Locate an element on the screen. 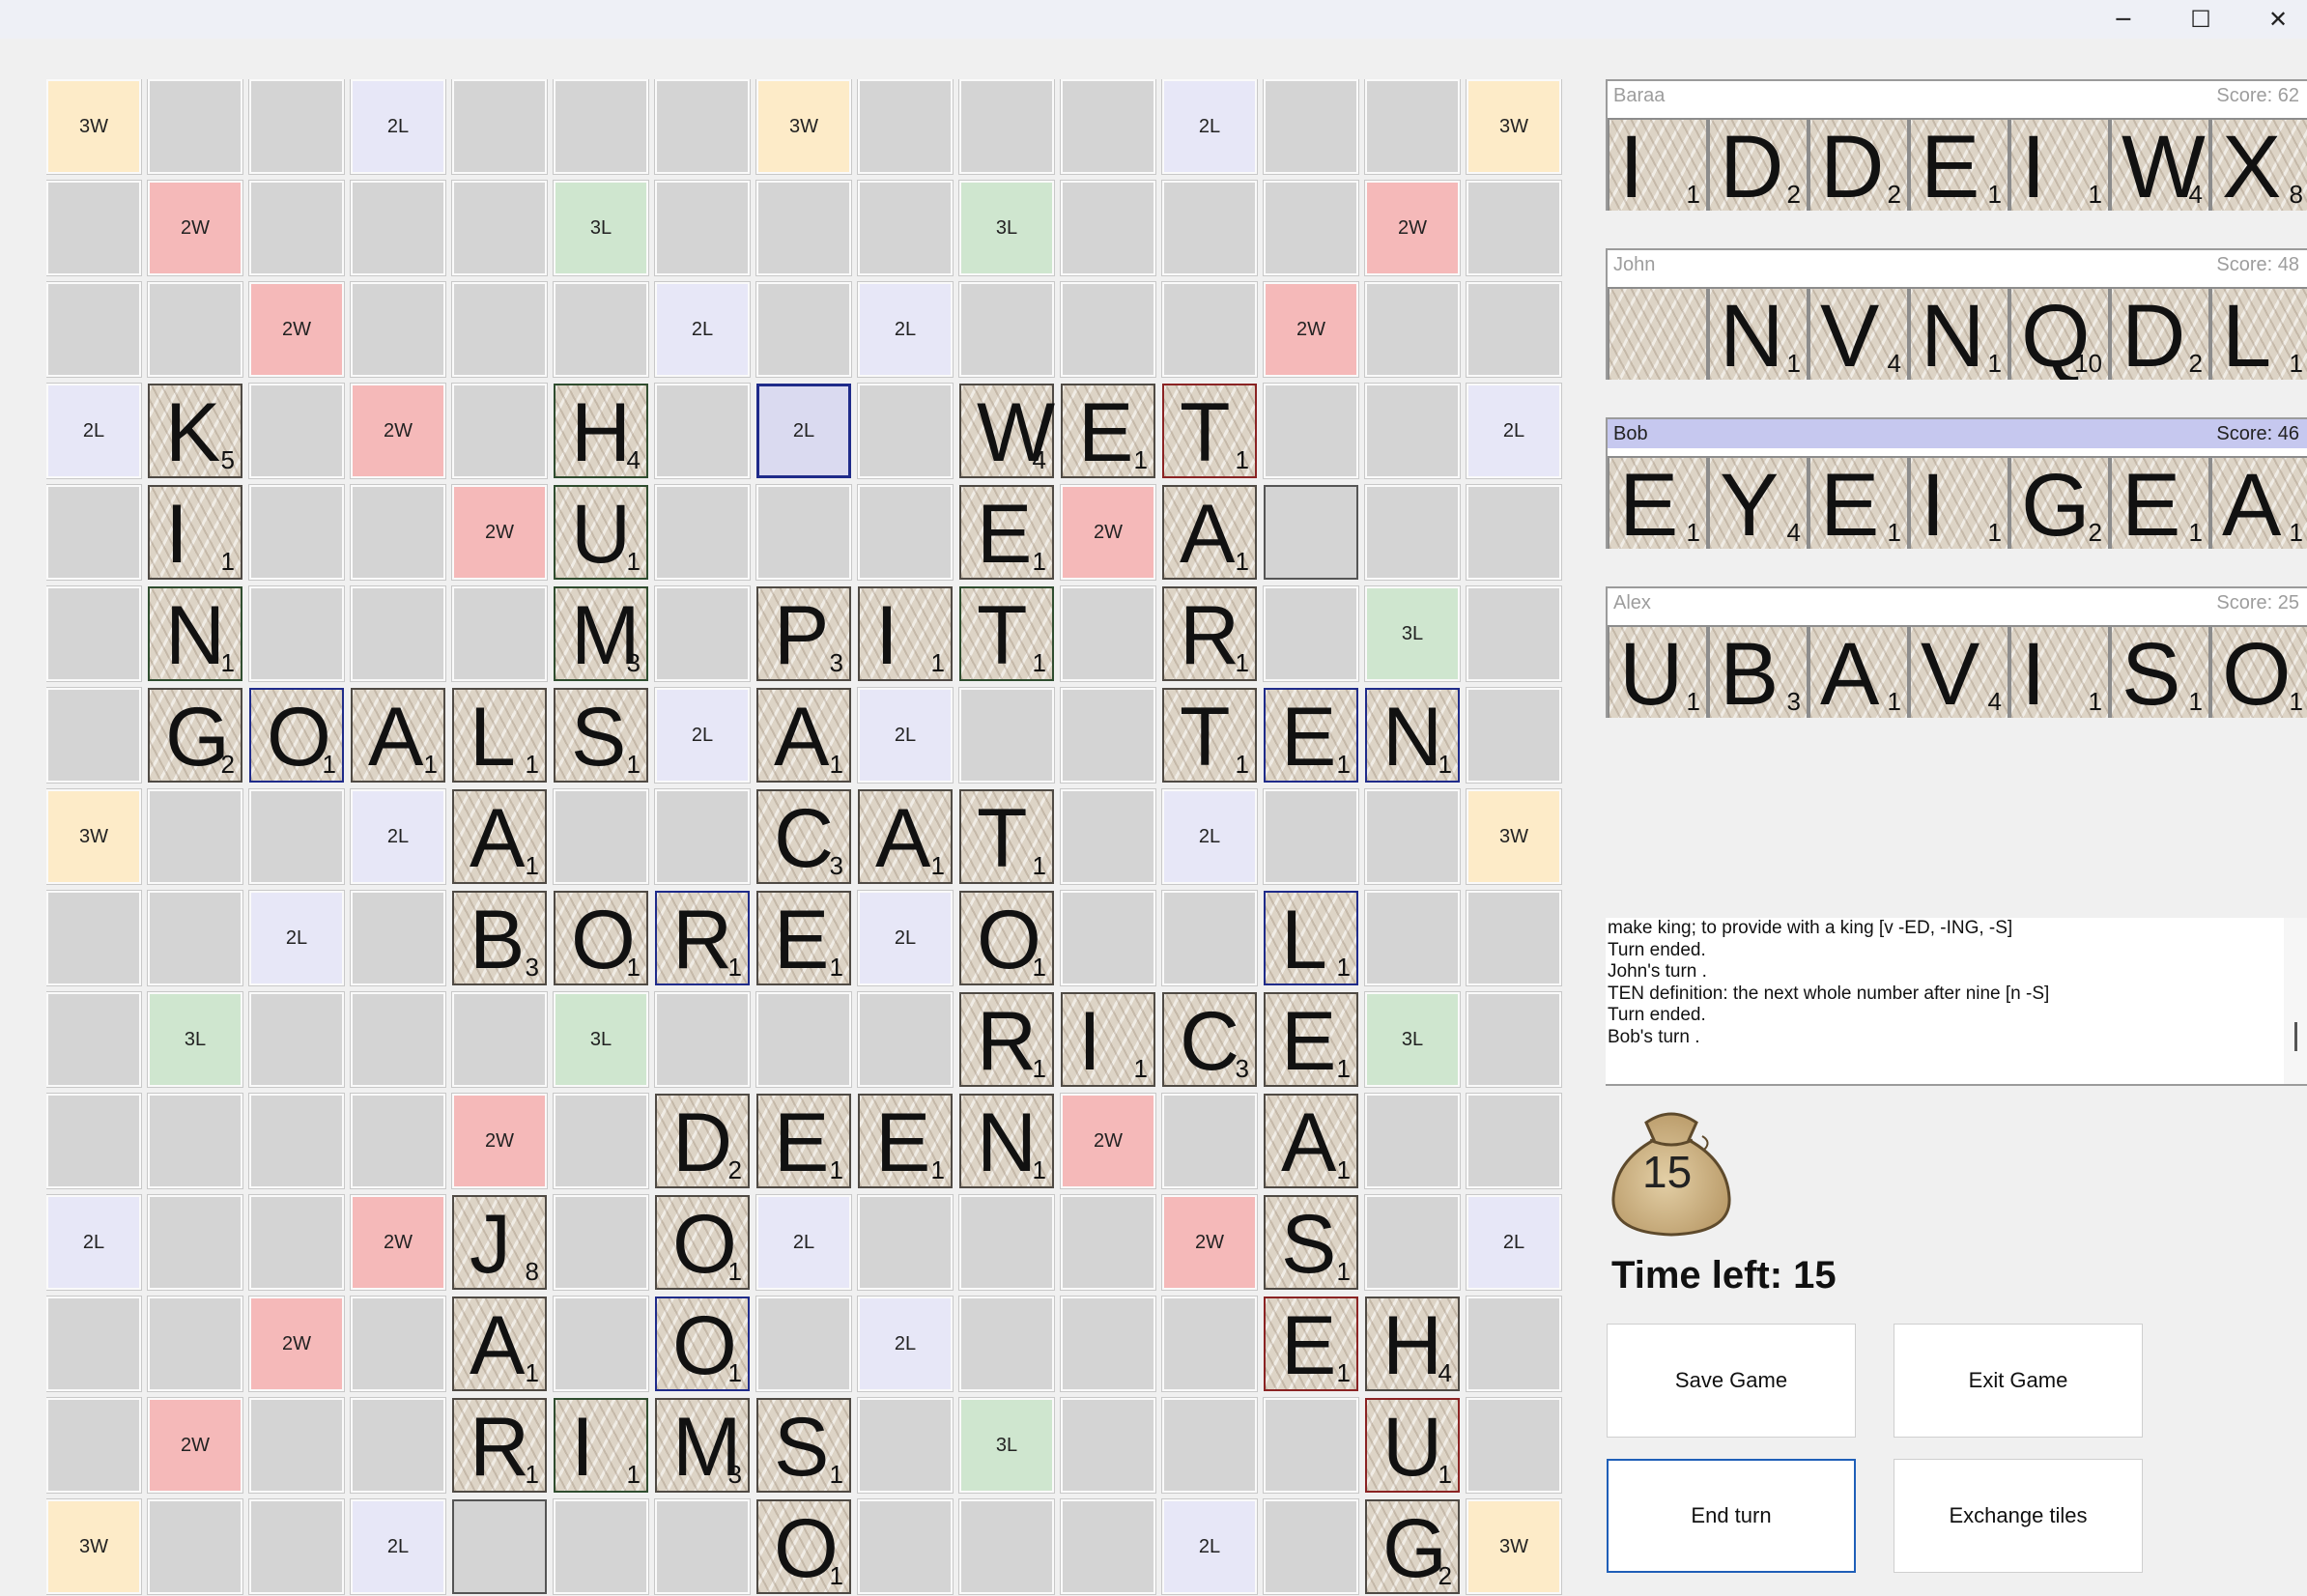  close-icon: ✕ is located at coordinates (2273, 19).